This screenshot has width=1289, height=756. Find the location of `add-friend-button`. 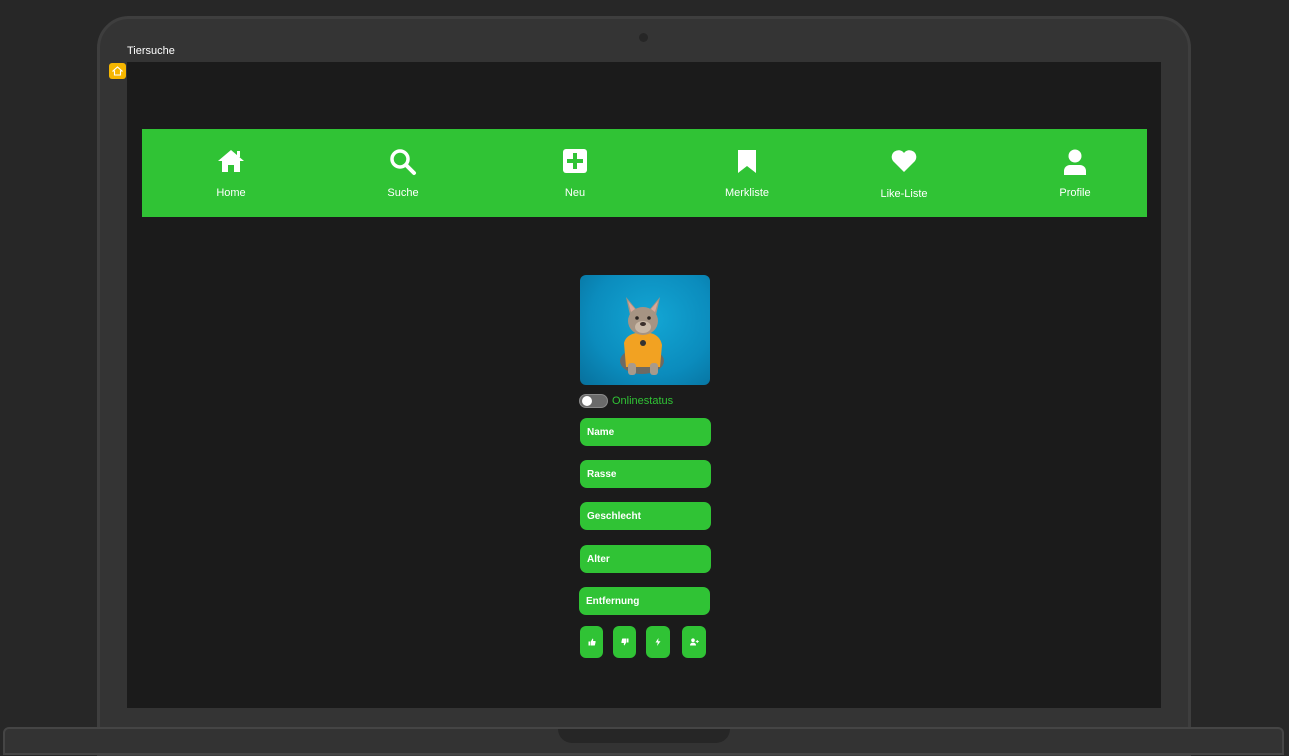

add-friend-button is located at coordinates (694, 642).